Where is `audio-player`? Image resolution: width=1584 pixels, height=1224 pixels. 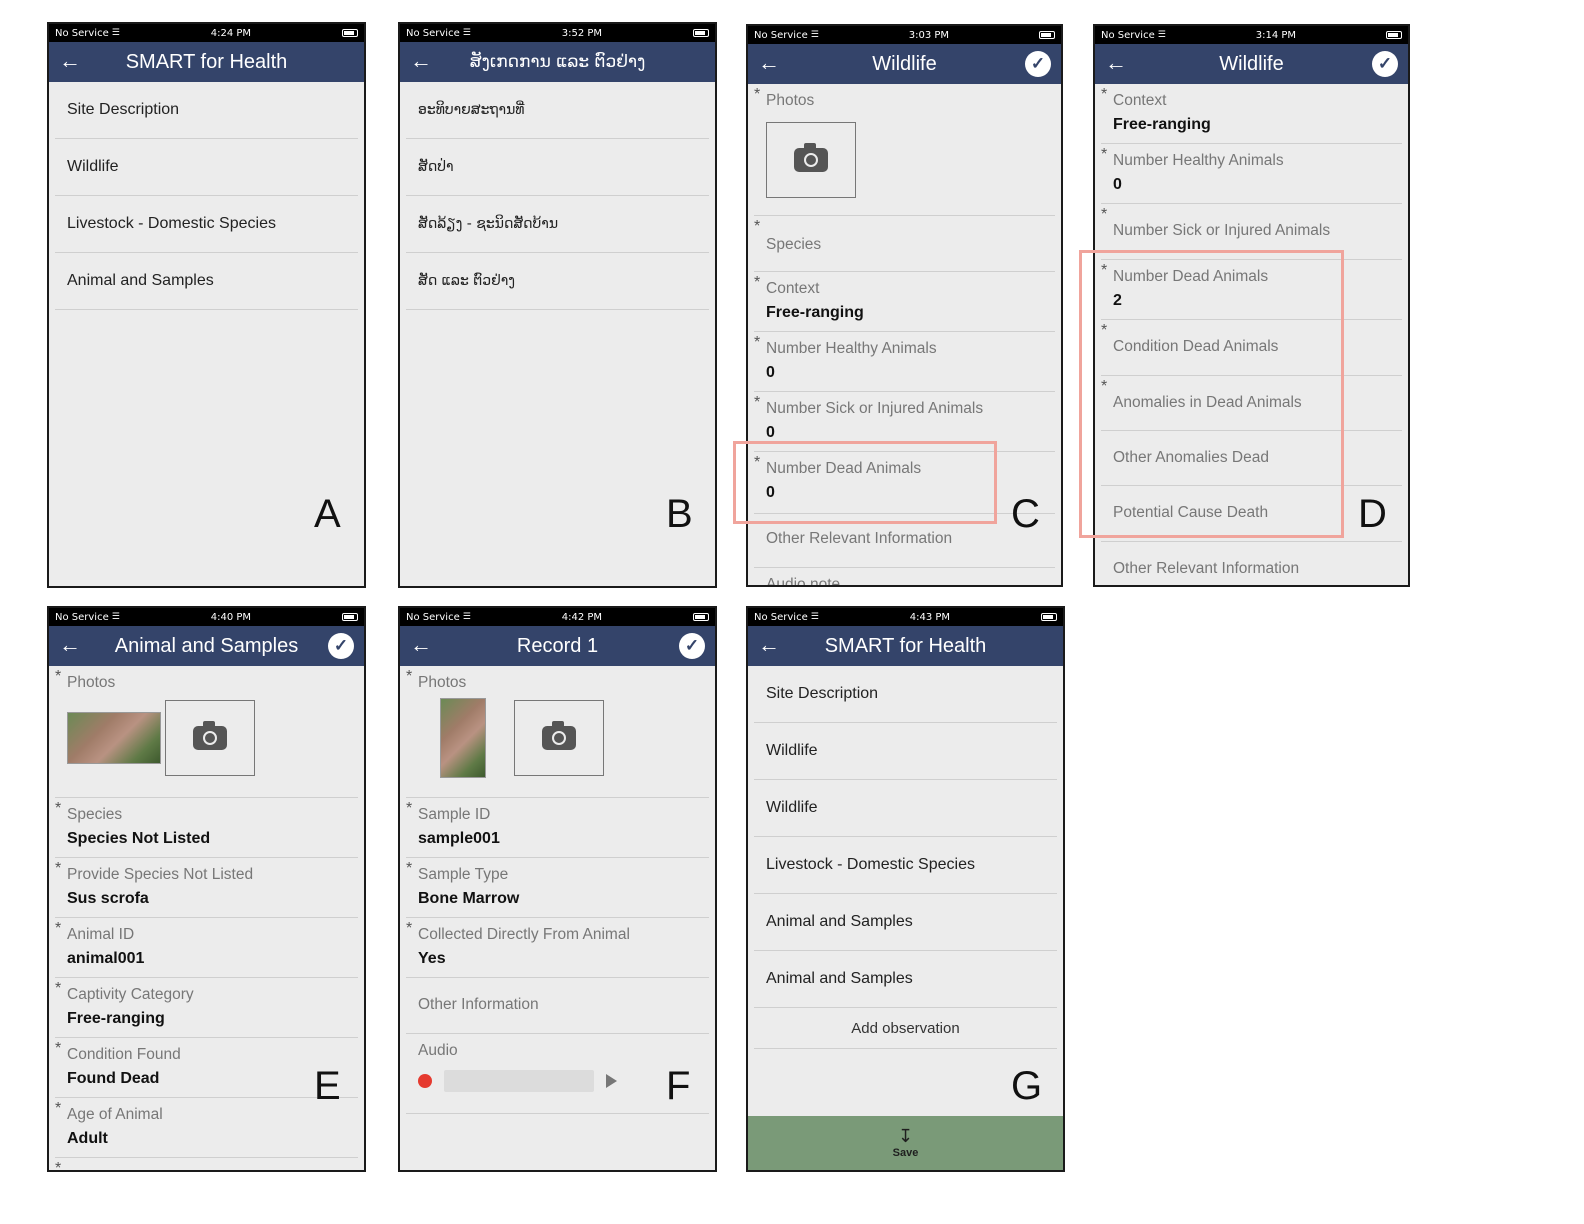
audio-player is located at coordinates (557, 1081).